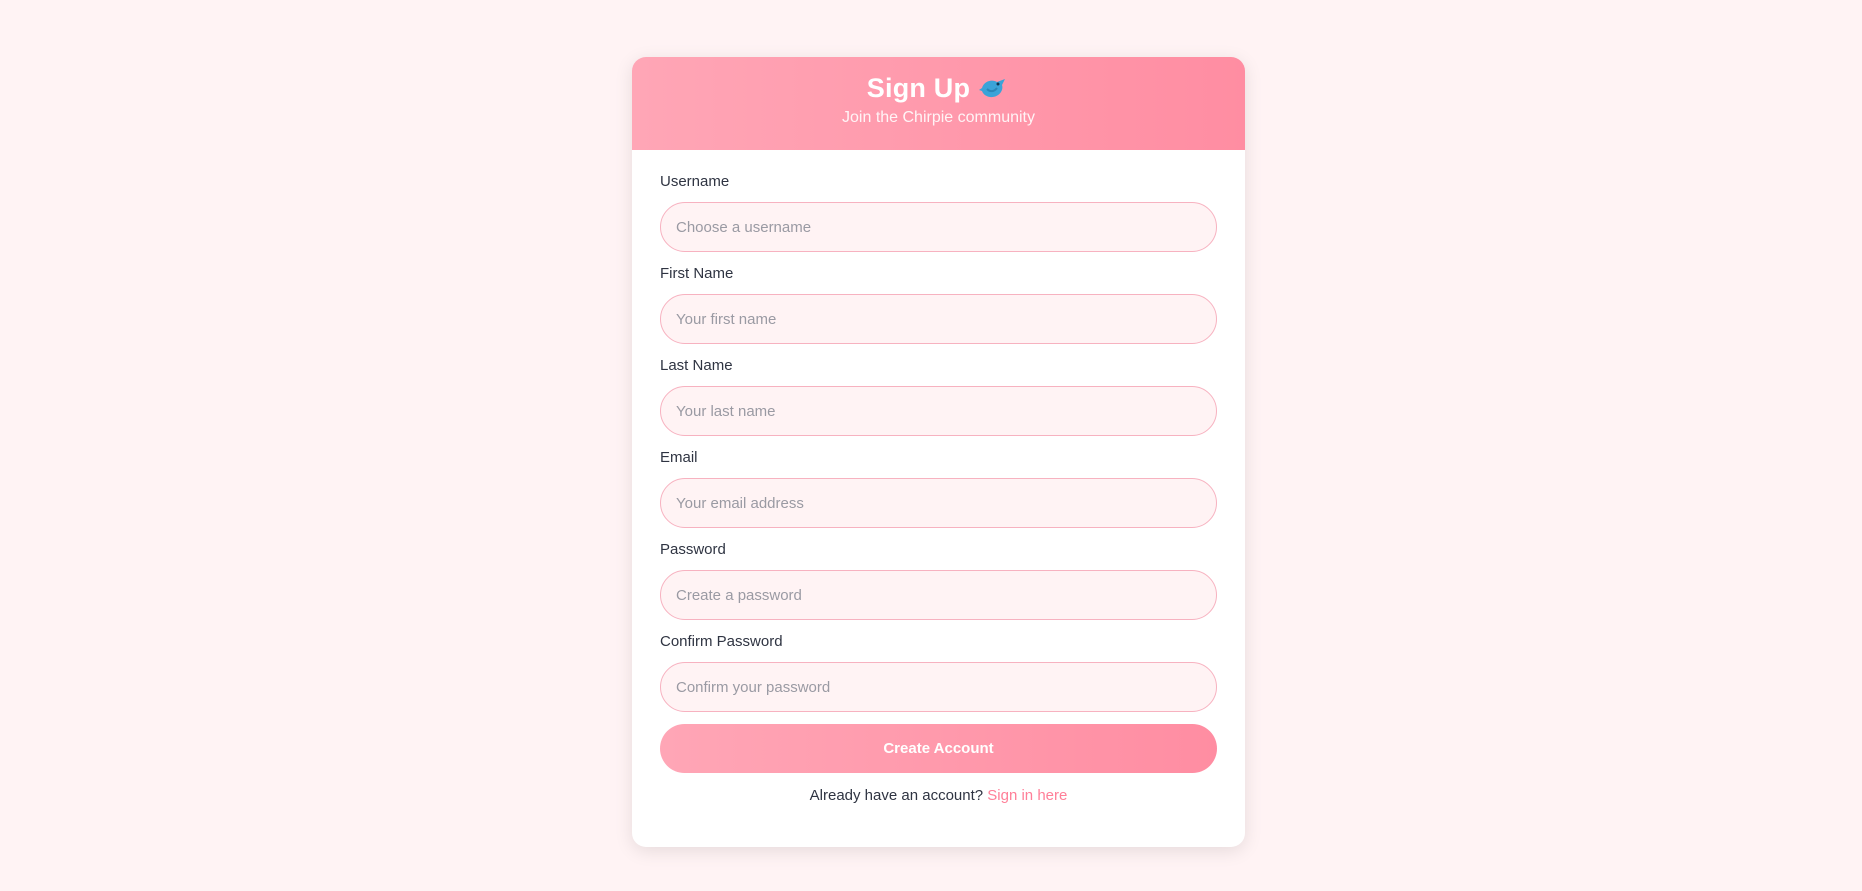 The height and width of the screenshot is (891, 1862). I want to click on password-input, so click(938, 595).